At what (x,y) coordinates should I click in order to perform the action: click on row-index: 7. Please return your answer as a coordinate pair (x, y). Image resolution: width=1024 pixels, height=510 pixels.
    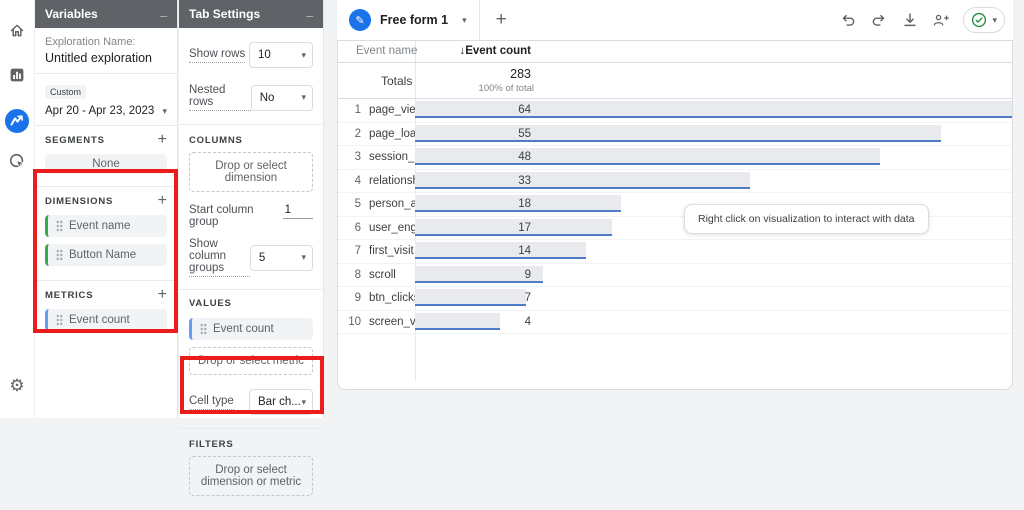
    Looking at the image, I should click on (357, 251).